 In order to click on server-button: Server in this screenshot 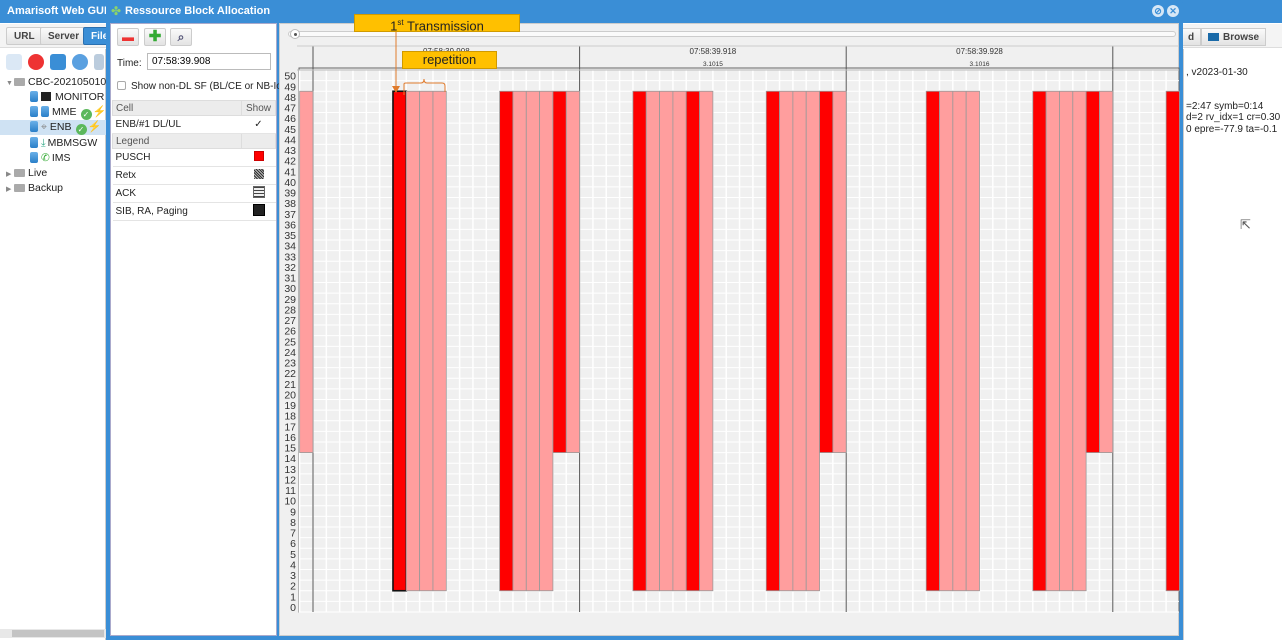, I will do `click(64, 36)`.